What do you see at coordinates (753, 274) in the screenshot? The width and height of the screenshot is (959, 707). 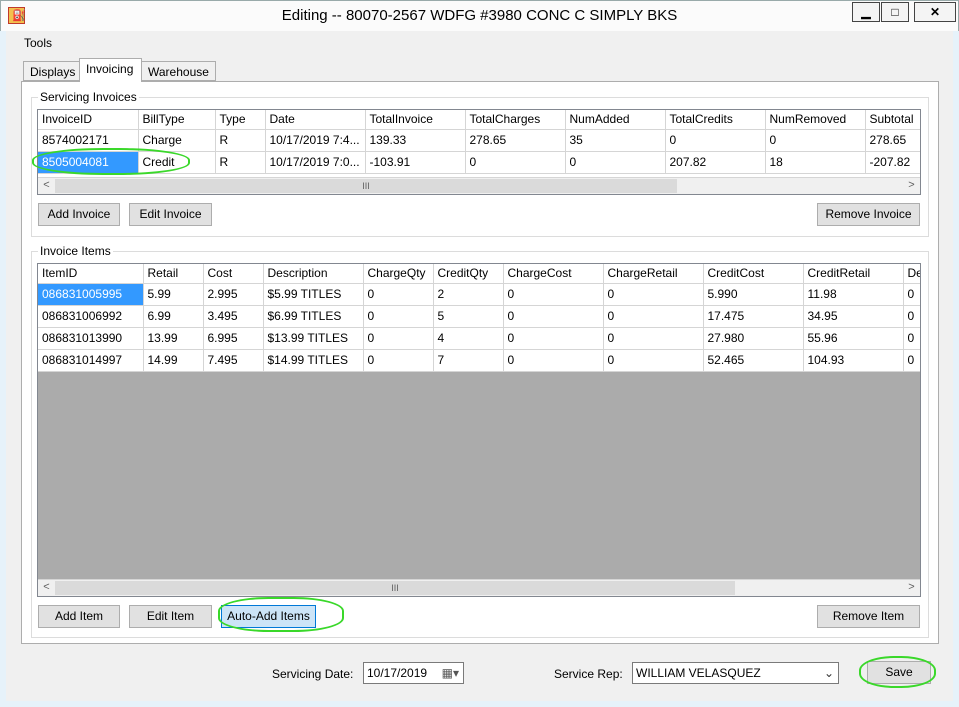 I see `column-header: CreditCost` at bounding box center [753, 274].